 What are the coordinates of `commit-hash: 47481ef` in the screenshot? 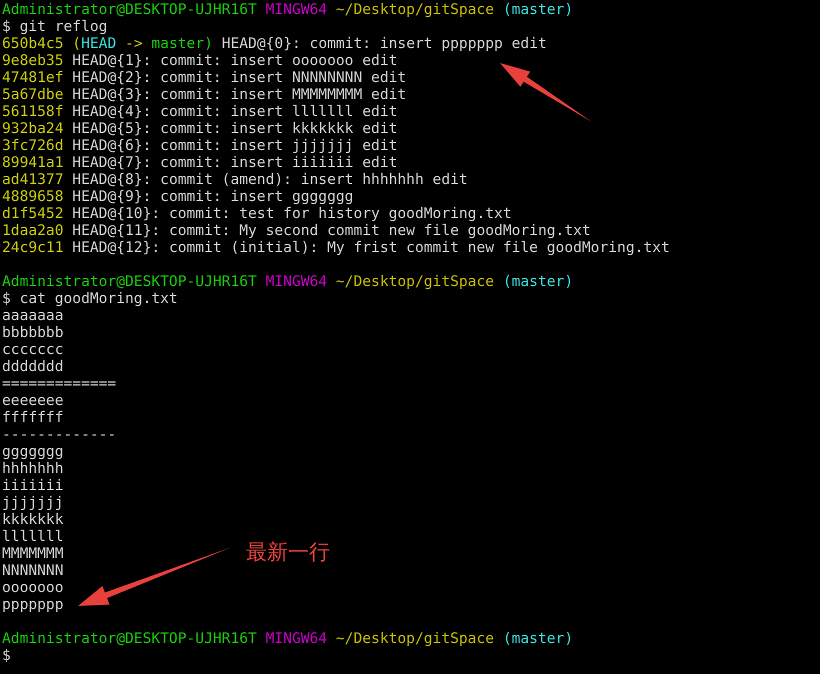 It's located at (33, 77).